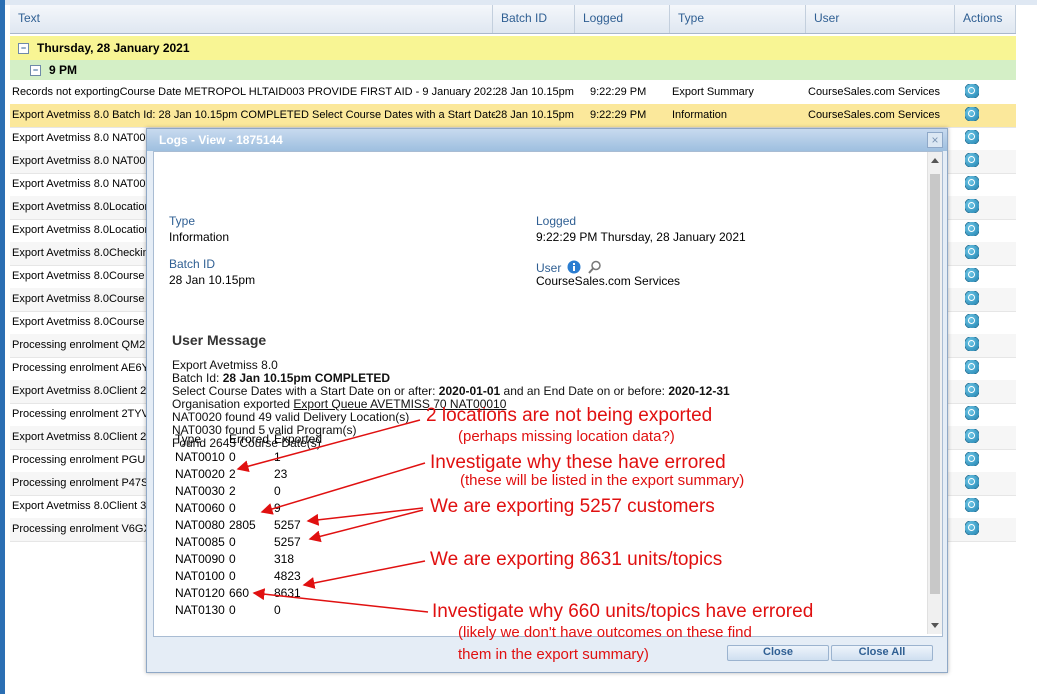 The image size is (1037, 694). Describe the element at coordinates (182, 221) in the screenshot. I see `type-label: Type` at that location.